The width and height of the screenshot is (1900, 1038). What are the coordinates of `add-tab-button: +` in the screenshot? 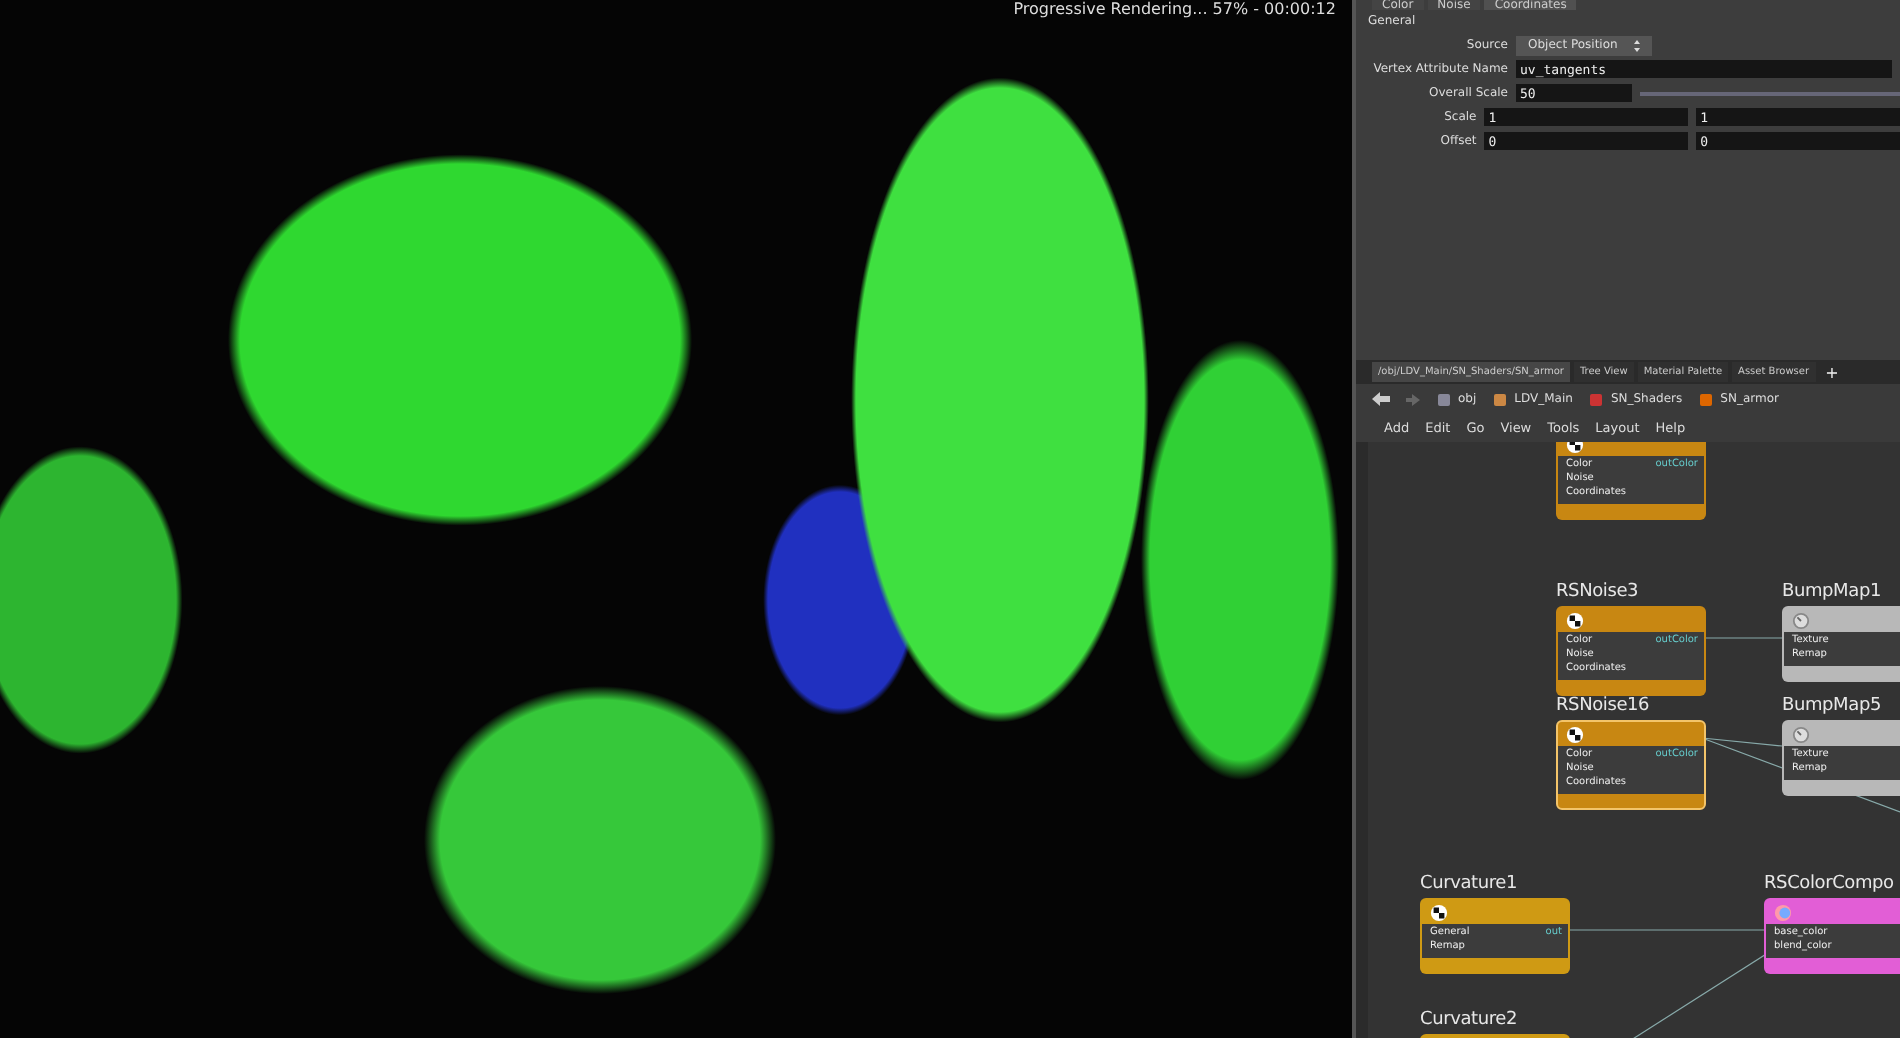 It's located at (1832, 372).